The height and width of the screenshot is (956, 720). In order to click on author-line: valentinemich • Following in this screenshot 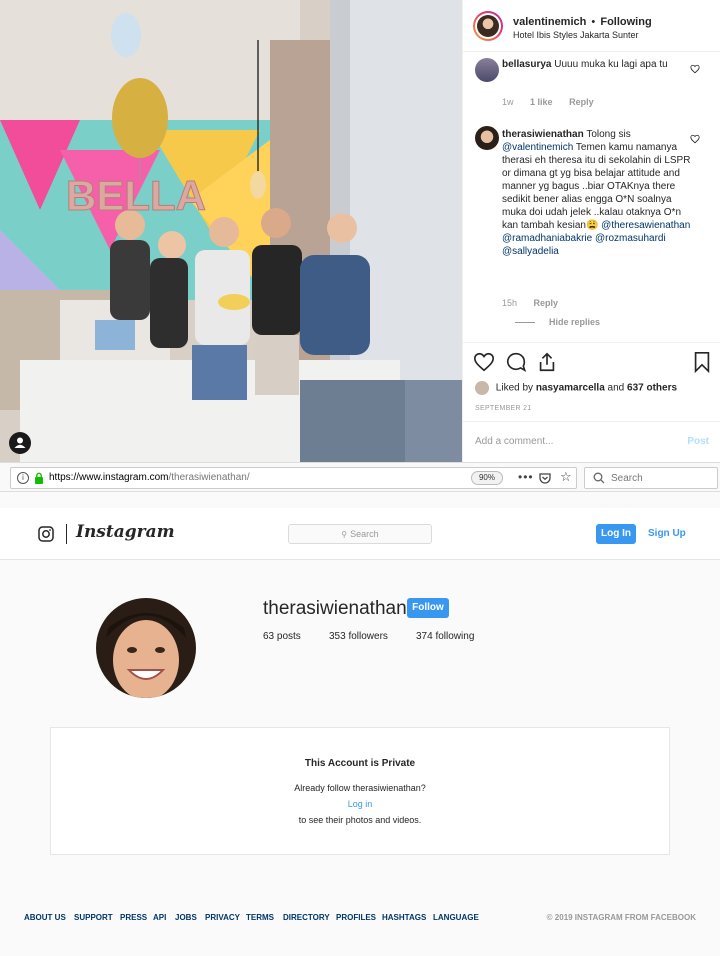, I will do `click(582, 22)`.